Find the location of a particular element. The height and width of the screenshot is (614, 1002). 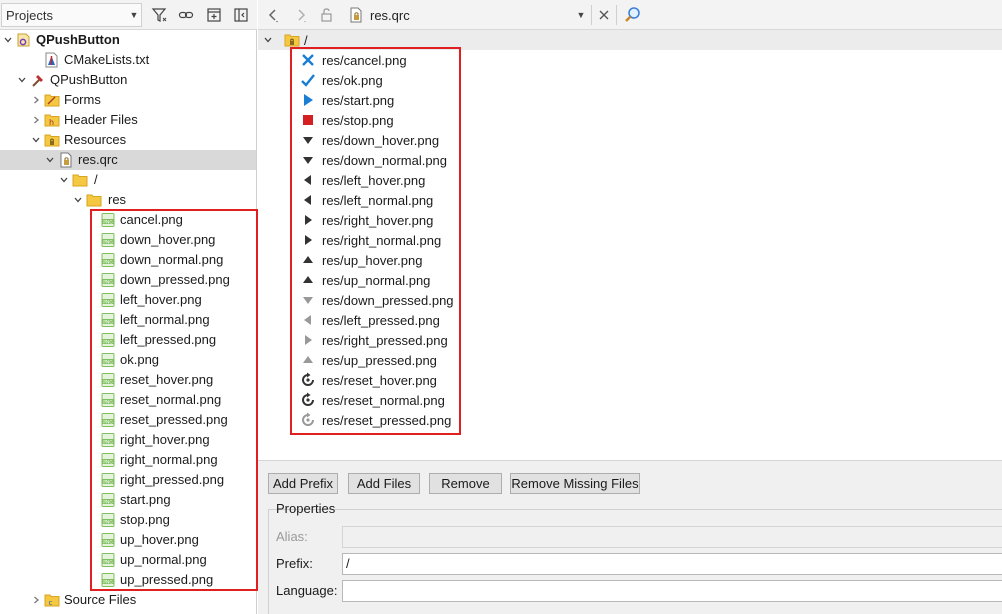

tree-file-item: PNG down_pressed.png is located at coordinates (158, 280).